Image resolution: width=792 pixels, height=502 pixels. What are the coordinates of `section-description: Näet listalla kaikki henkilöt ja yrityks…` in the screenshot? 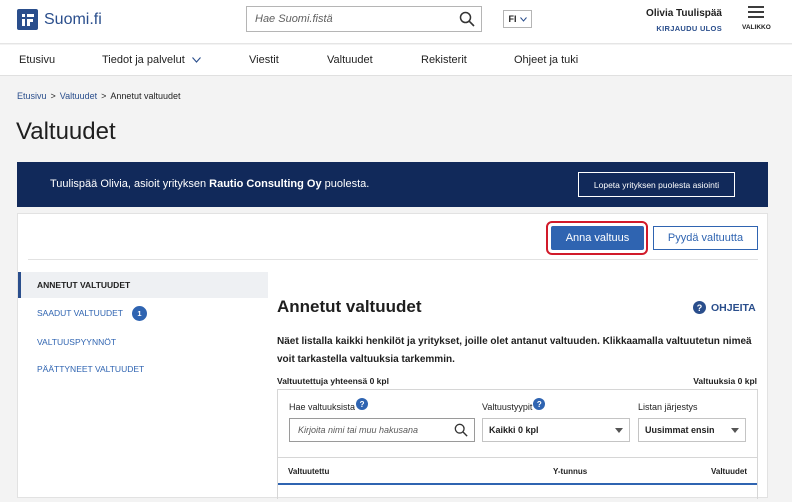 It's located at (514, 350).